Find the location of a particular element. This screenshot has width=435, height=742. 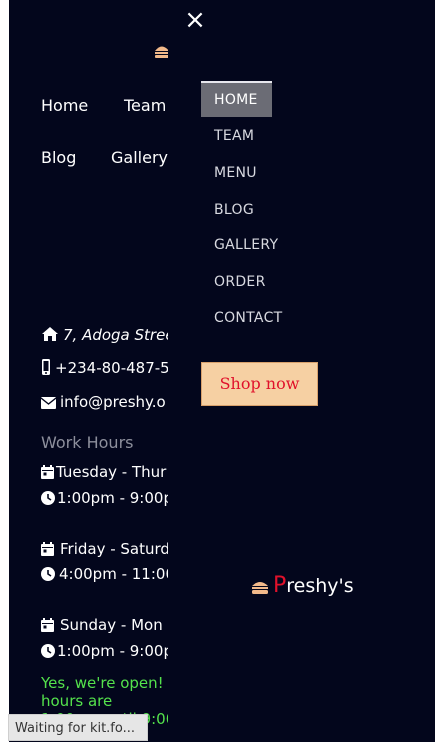

hours-days-1: Tuesday - Thur is located at coordinates (103, 472).